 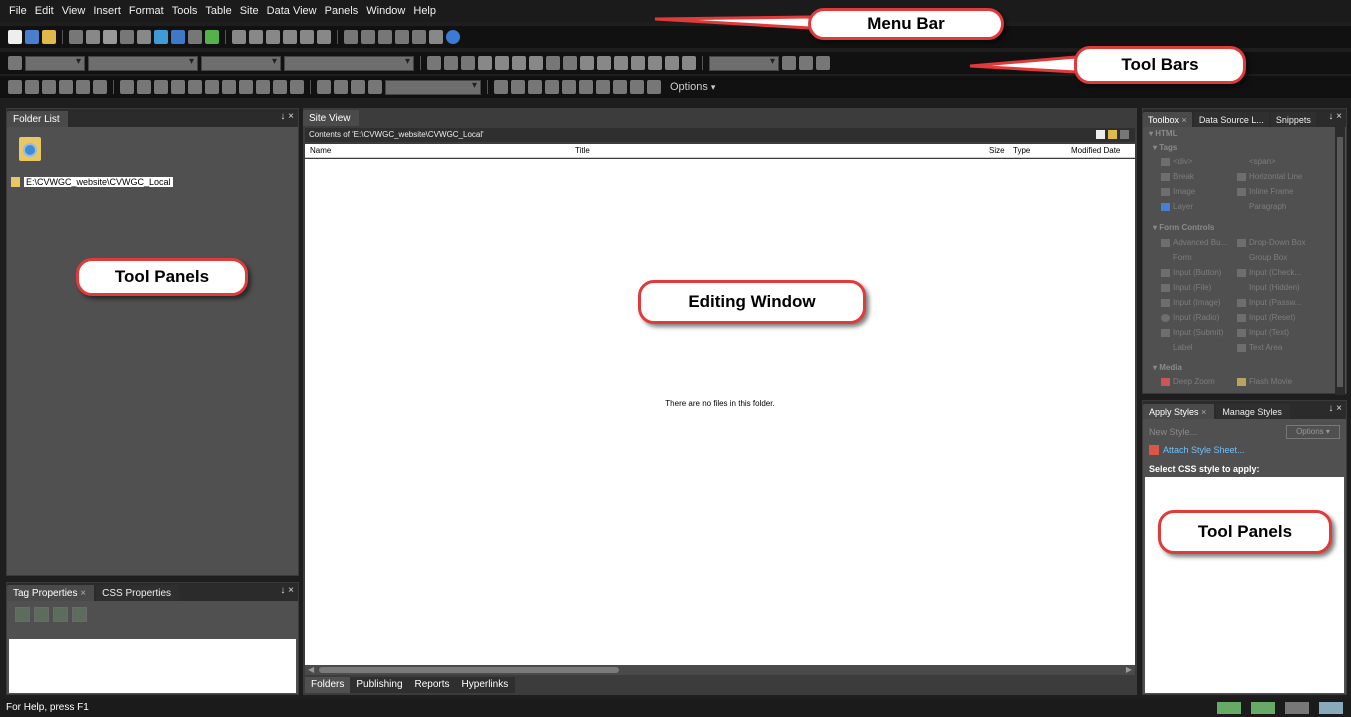 What do you see at coordinates (620, 87) in the screenshot?
I see `tag-icon` at bounding box center [620, 87].